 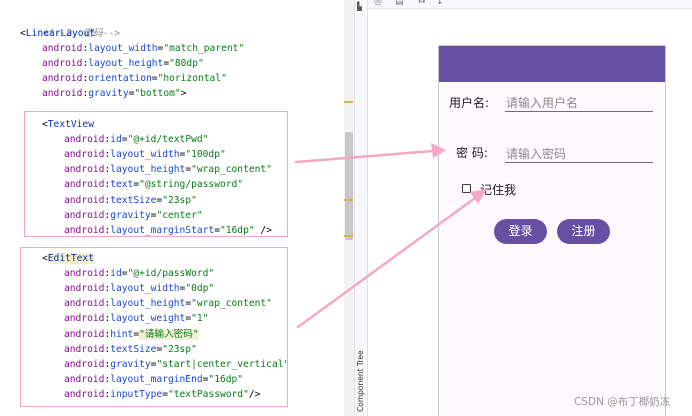 I want to click on annotation-arrows, so click(x=390, y=236).